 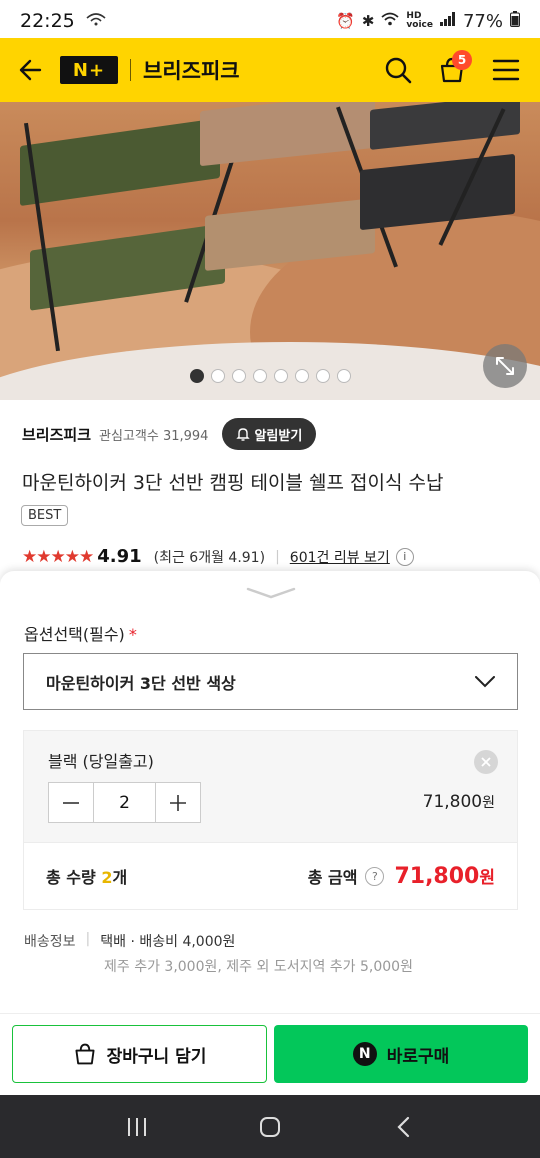 What do you see at coordinates (58, 556) in the screenshot?
I see `star-rating: ★★★★★` at bounding box center [58, 556].